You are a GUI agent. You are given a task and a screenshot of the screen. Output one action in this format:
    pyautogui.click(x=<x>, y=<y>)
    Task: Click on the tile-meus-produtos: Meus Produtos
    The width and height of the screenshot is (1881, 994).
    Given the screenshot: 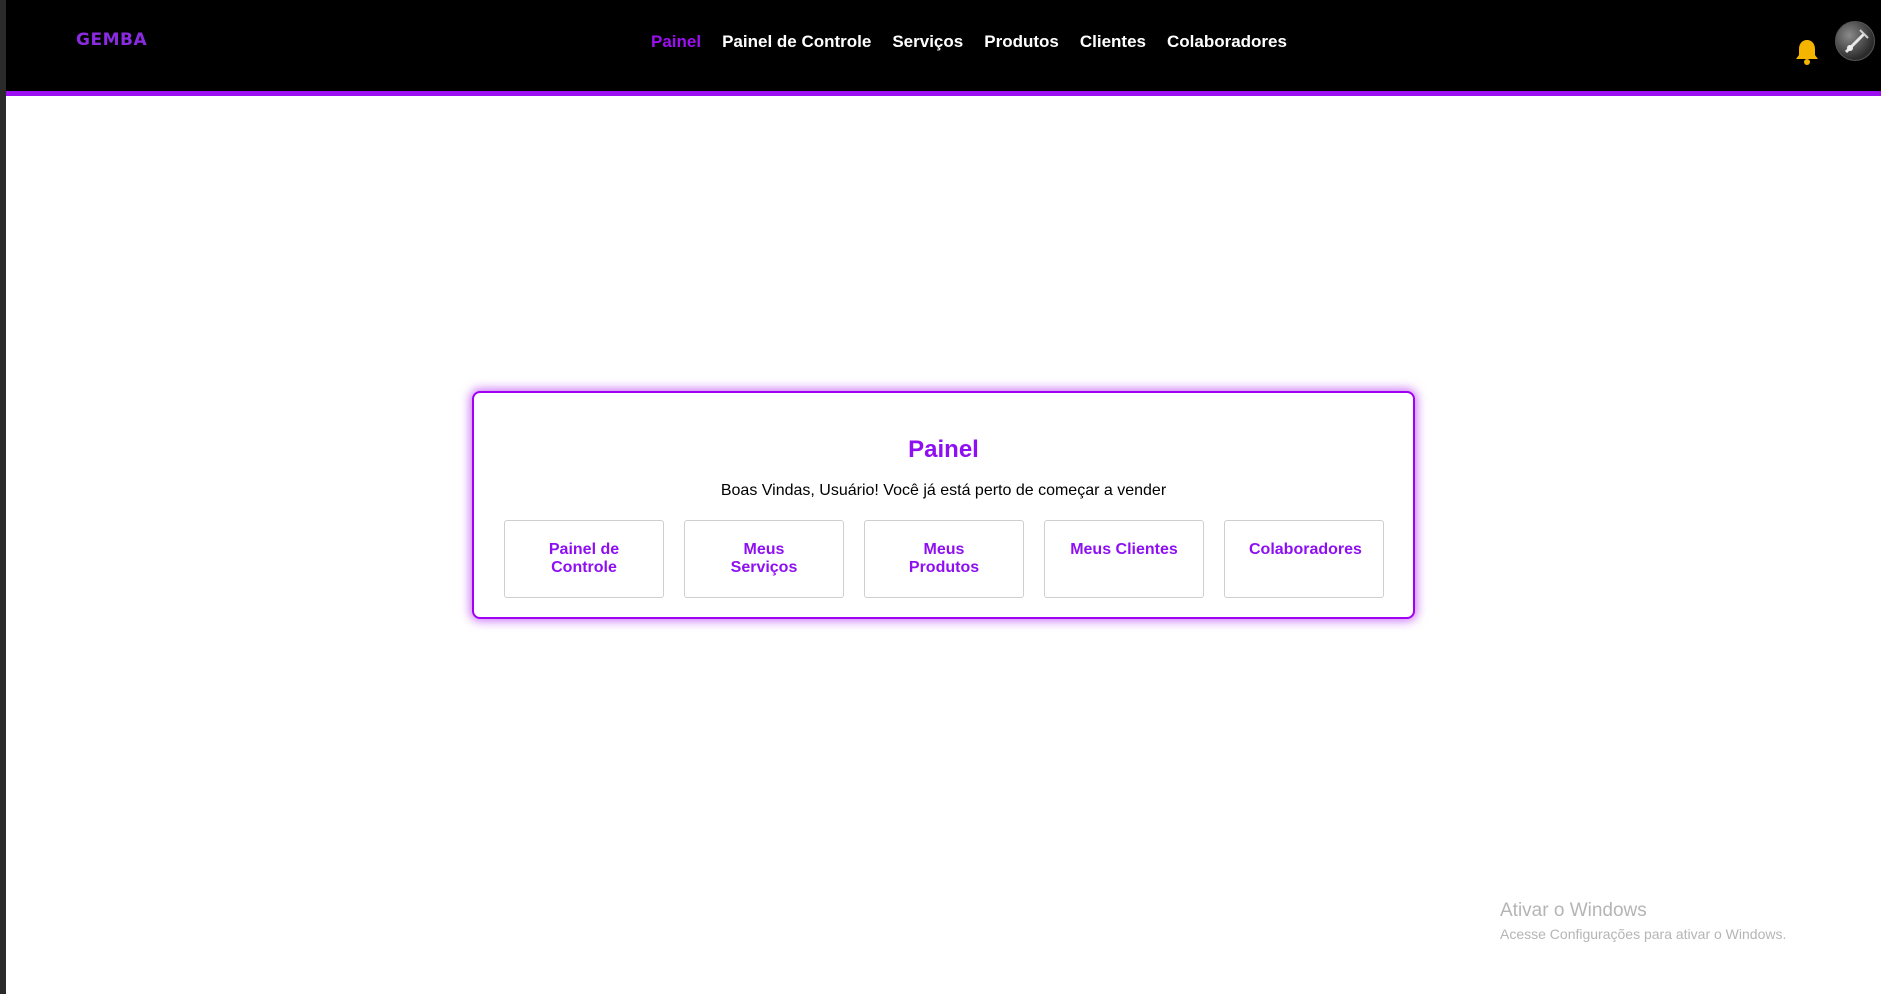 What is the action you would take?
    pyautogui.click(x=944, y=559)
    